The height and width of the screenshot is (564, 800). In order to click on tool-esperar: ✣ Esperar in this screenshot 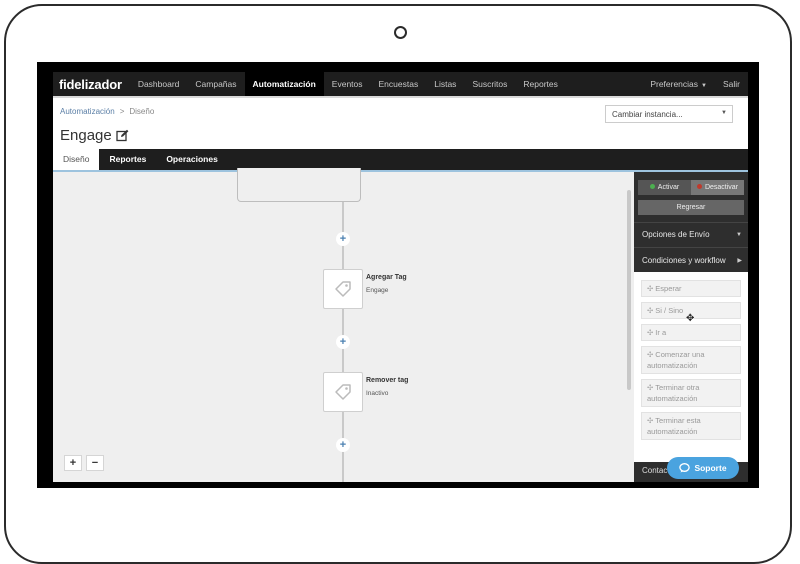, I will do `click(691, 288)`.